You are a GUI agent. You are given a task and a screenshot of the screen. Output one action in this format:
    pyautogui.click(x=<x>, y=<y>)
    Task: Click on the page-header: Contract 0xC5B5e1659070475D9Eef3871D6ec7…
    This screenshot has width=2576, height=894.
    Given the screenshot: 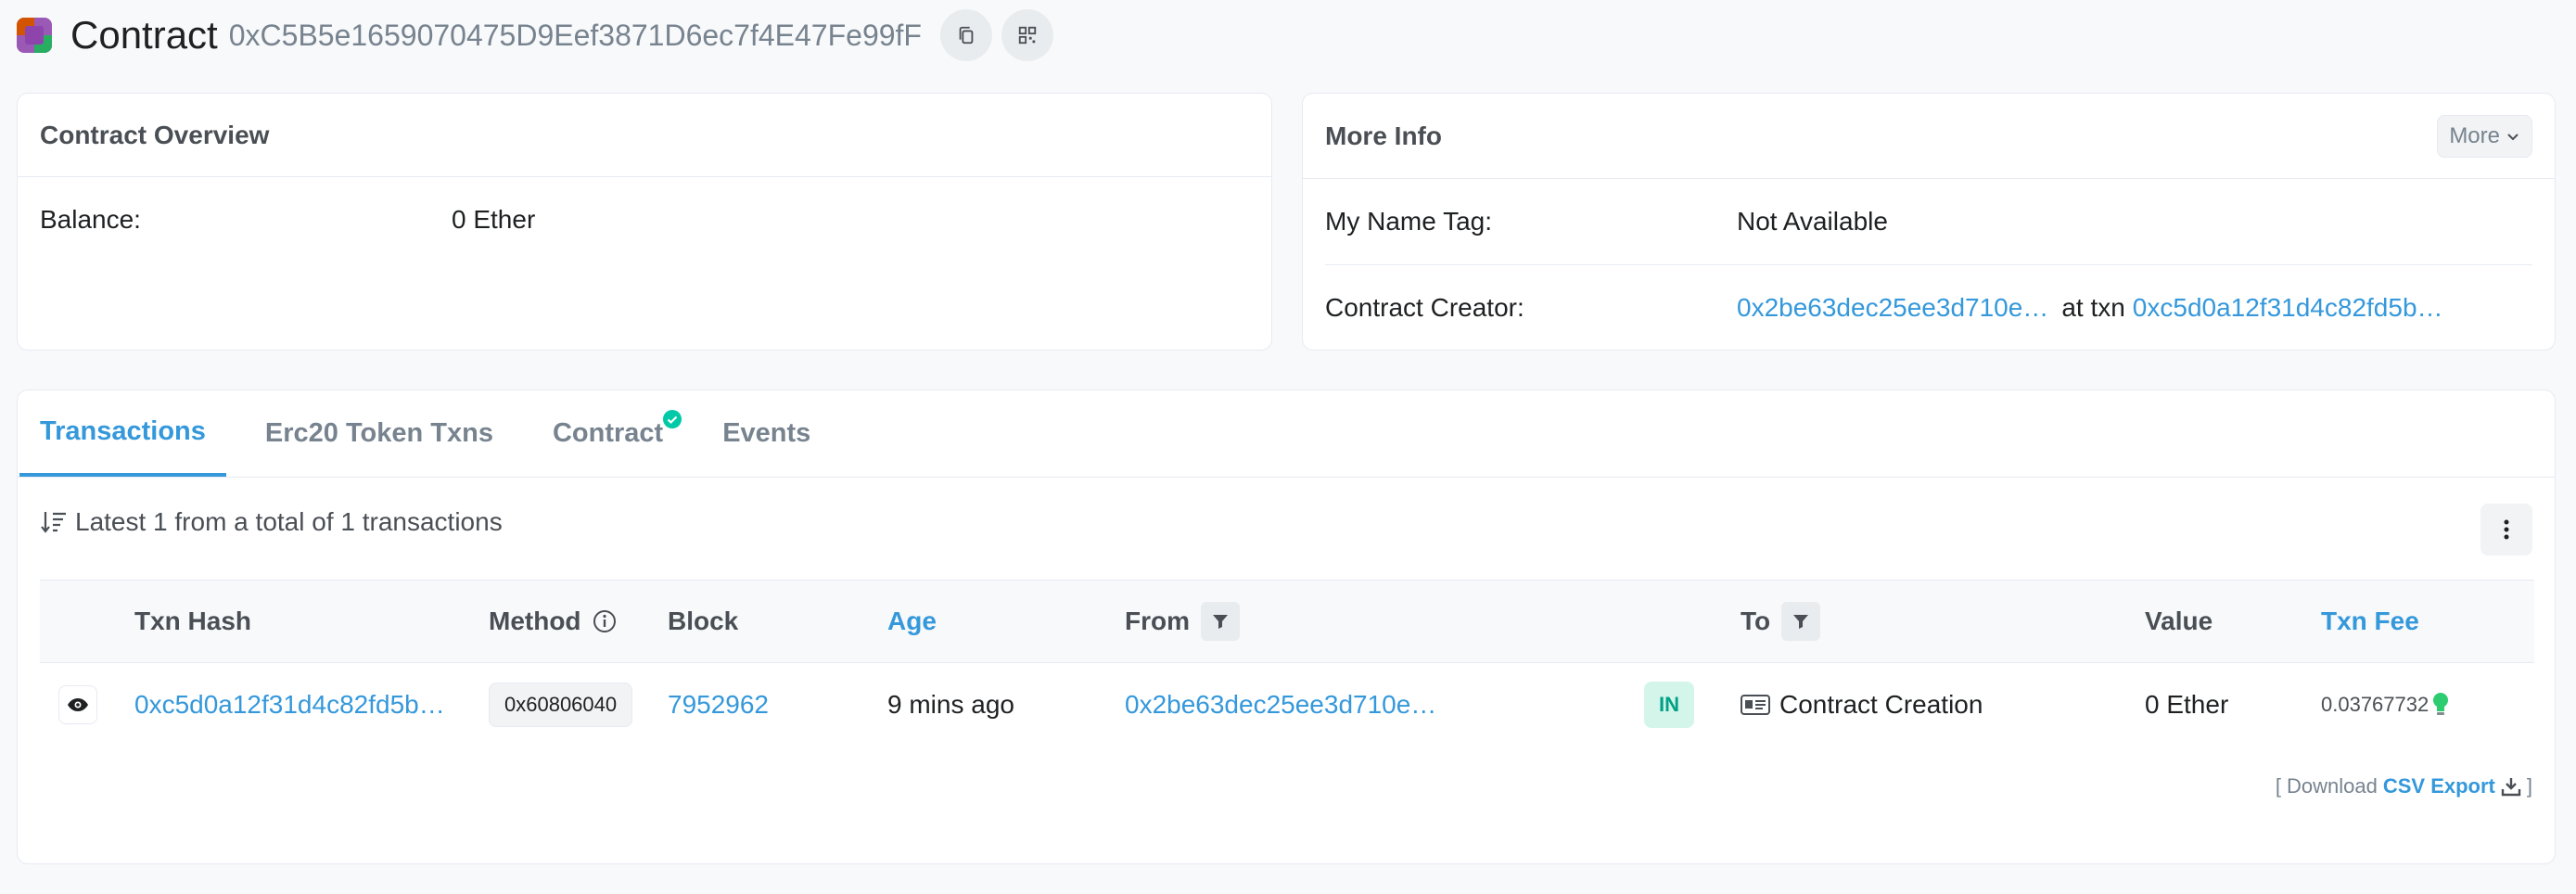 What is the action you would take?
    pyautogui.click(x=540, y=35)
    